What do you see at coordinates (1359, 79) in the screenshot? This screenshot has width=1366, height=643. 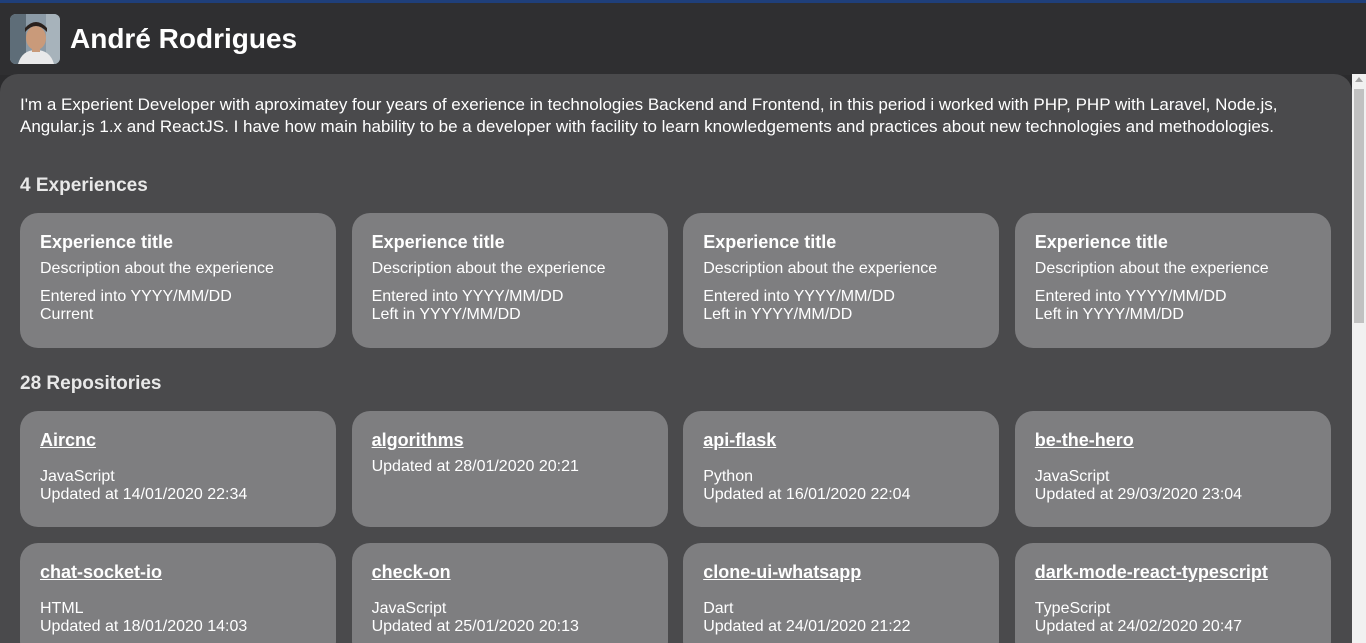 I see `scroll-up-arrow-icon` at bounding box center [1359, 79].